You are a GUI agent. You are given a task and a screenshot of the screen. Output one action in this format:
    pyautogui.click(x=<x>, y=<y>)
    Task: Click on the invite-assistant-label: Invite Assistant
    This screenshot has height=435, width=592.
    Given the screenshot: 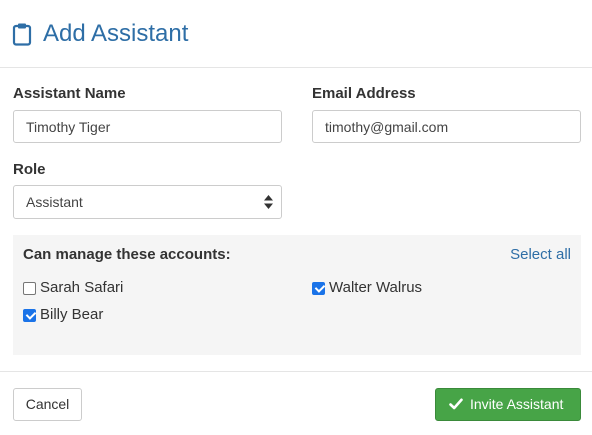 What is the action you would take?
    pyautogui.click(x=517, y=404)
    